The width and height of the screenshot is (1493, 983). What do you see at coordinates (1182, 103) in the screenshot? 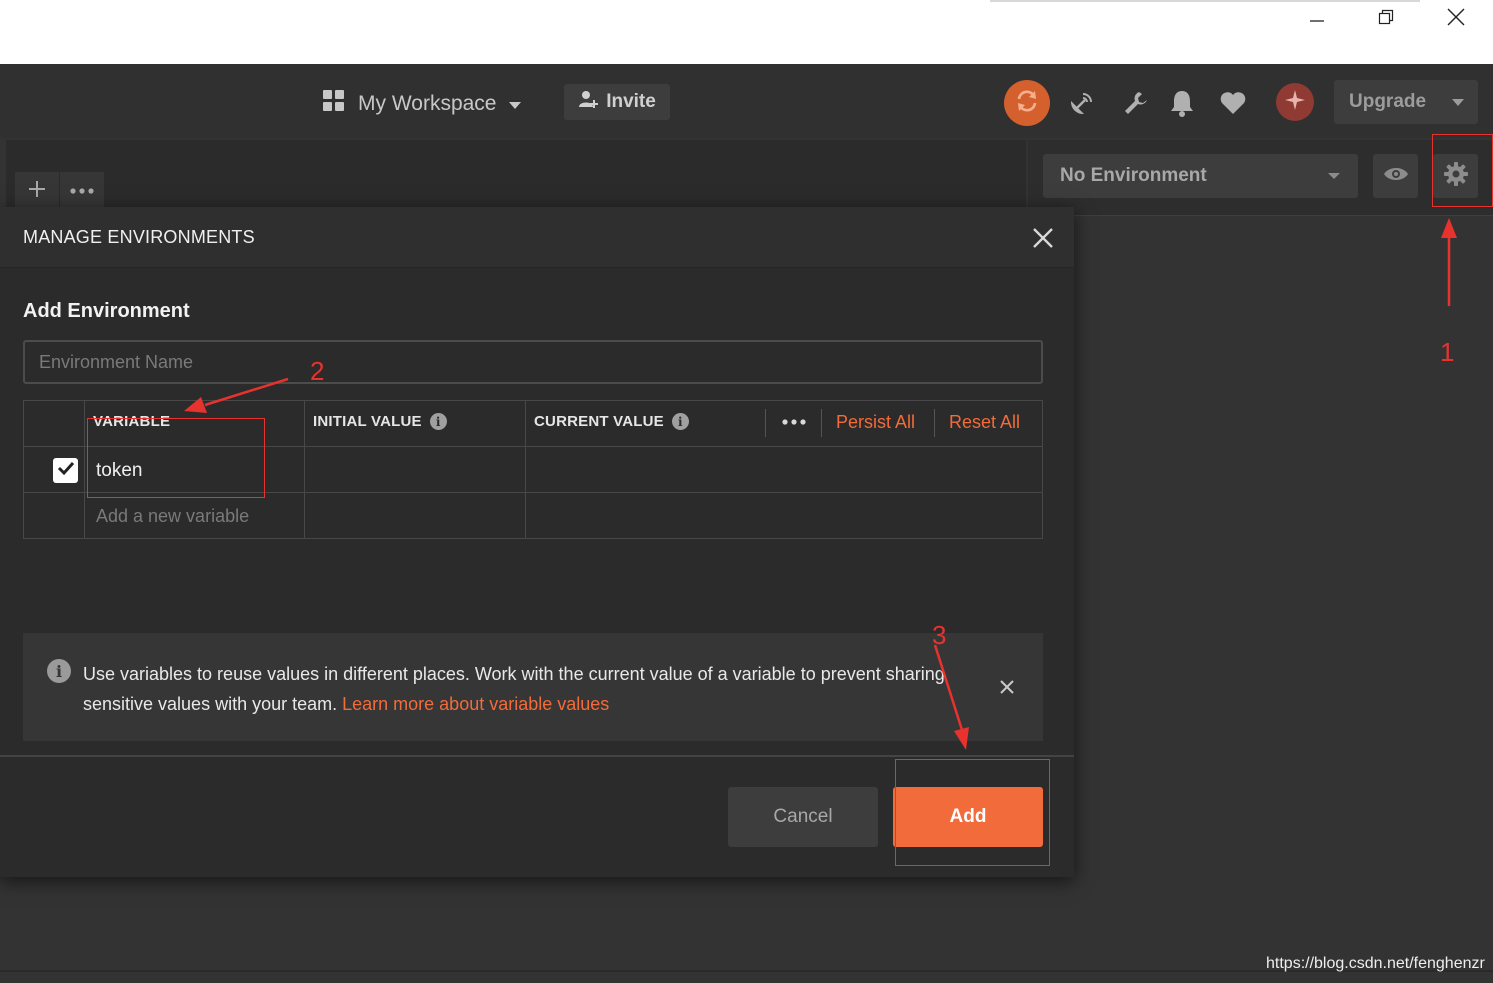
I see `bell-icon` at bounding box center [1182, 103].